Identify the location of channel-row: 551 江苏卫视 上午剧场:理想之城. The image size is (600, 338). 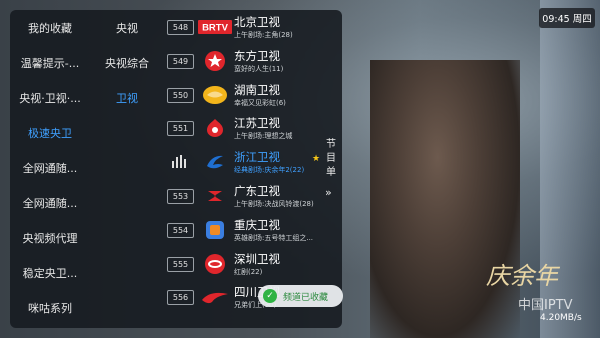
(242, 128).